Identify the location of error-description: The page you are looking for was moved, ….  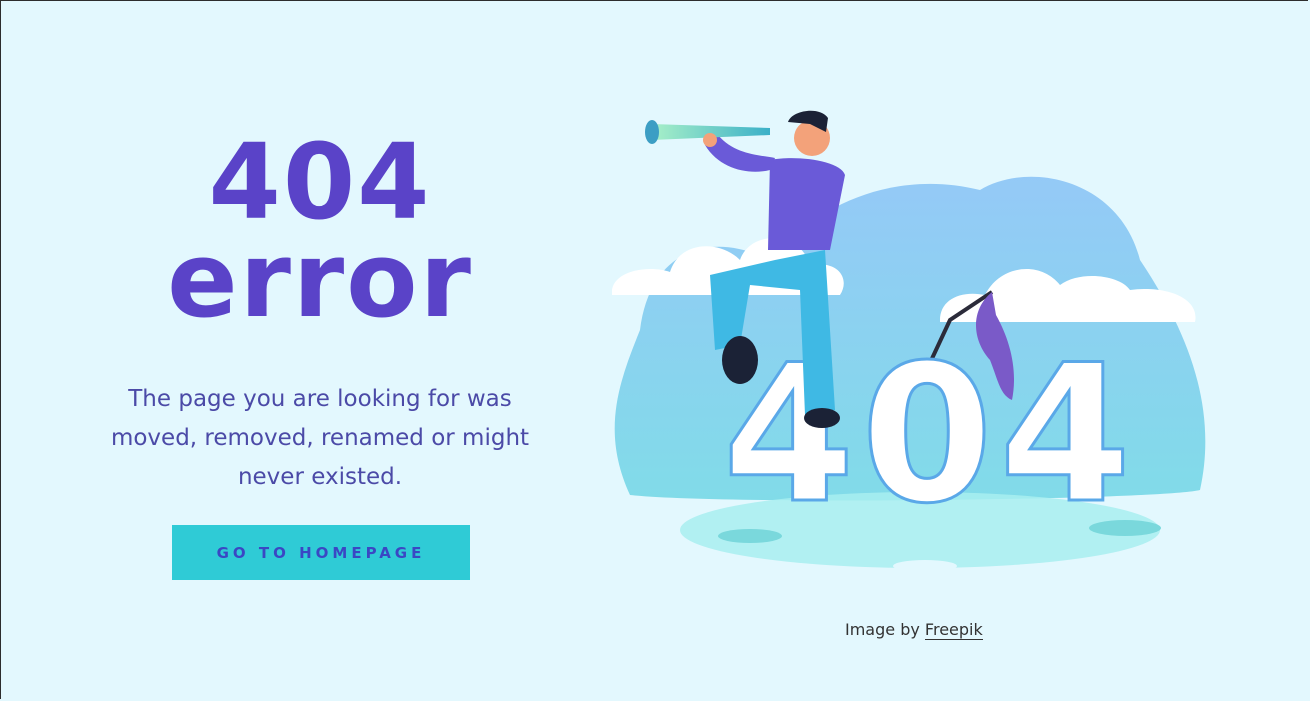
(320, 438).